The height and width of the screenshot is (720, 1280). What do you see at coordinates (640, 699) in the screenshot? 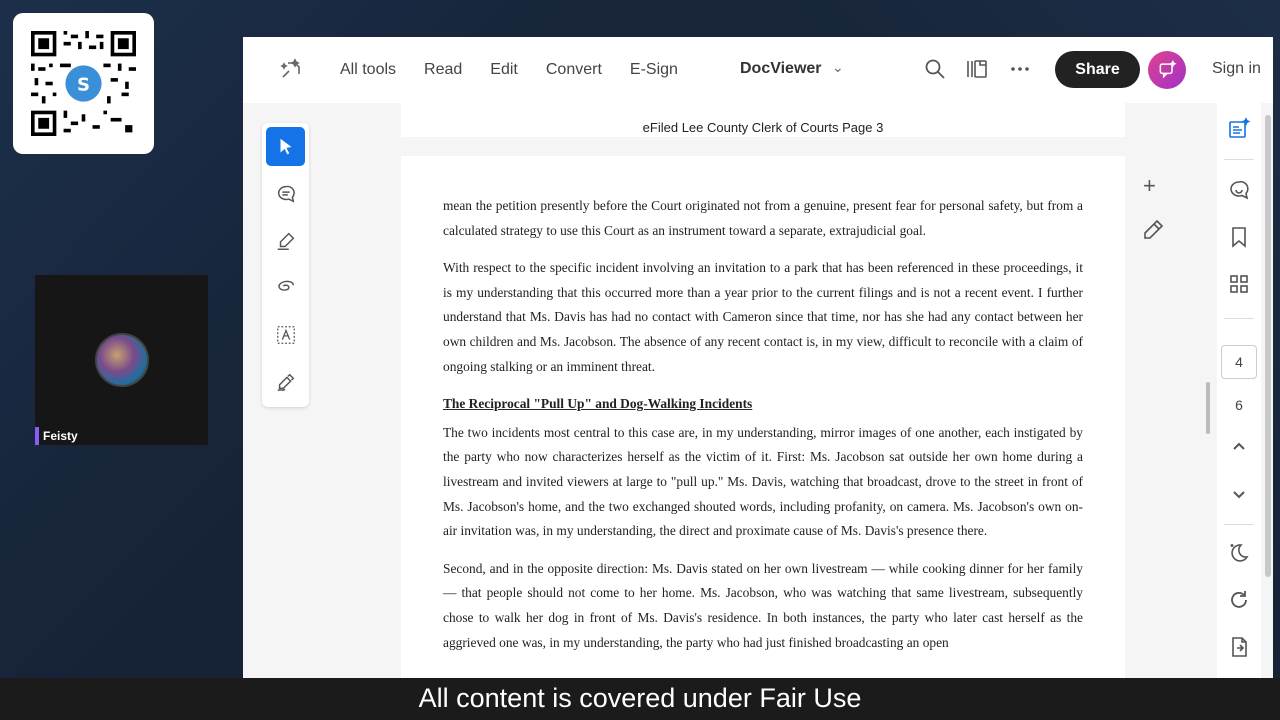
I see `caption-bar: All content is covered under Fair Use` at bounding box center [640, 699].